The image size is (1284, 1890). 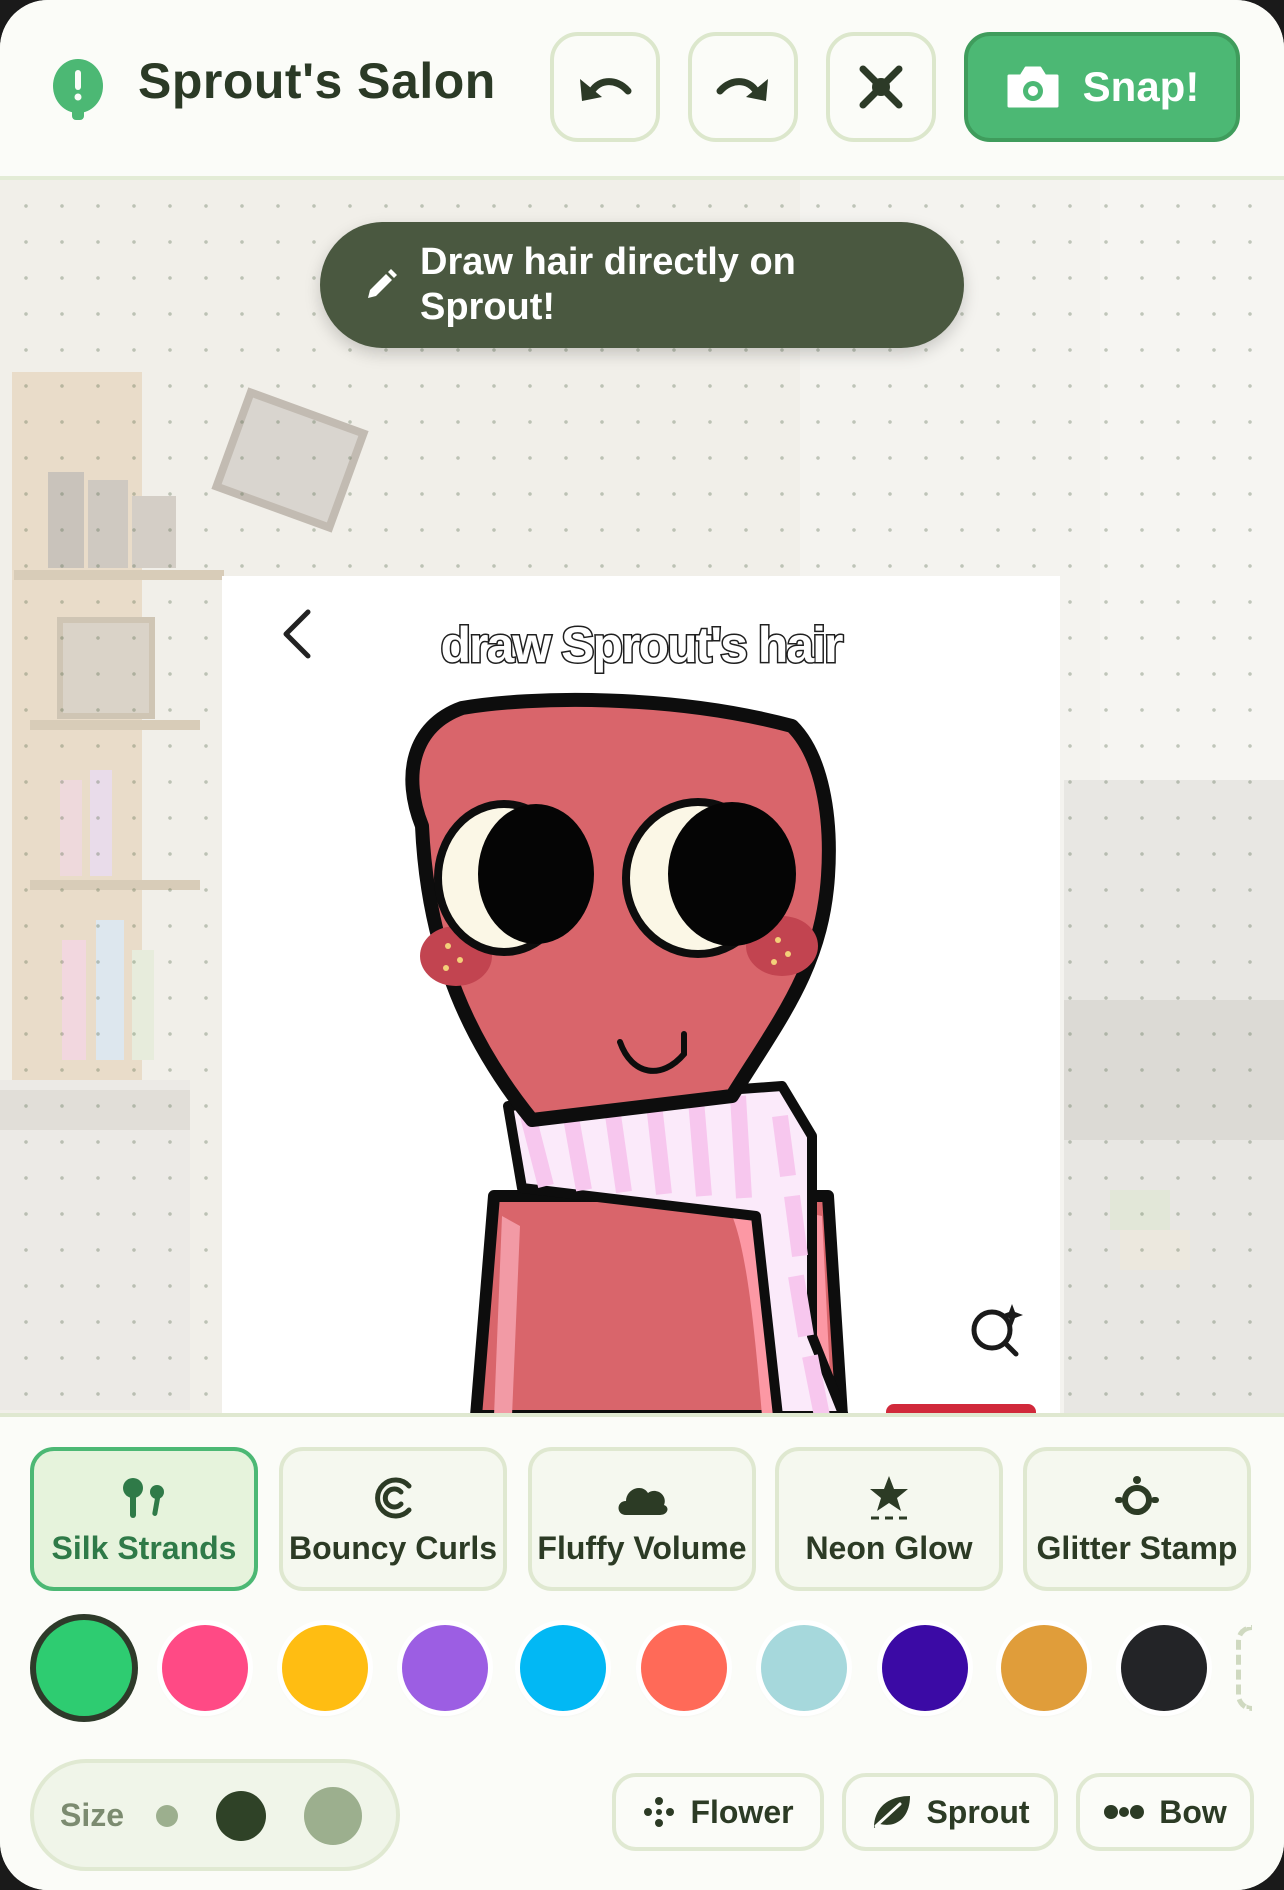 What do you see at coordinates (143, 1497) in the screenshot?
I see `silk-strands-icon` at bounding box center [143, 1497].